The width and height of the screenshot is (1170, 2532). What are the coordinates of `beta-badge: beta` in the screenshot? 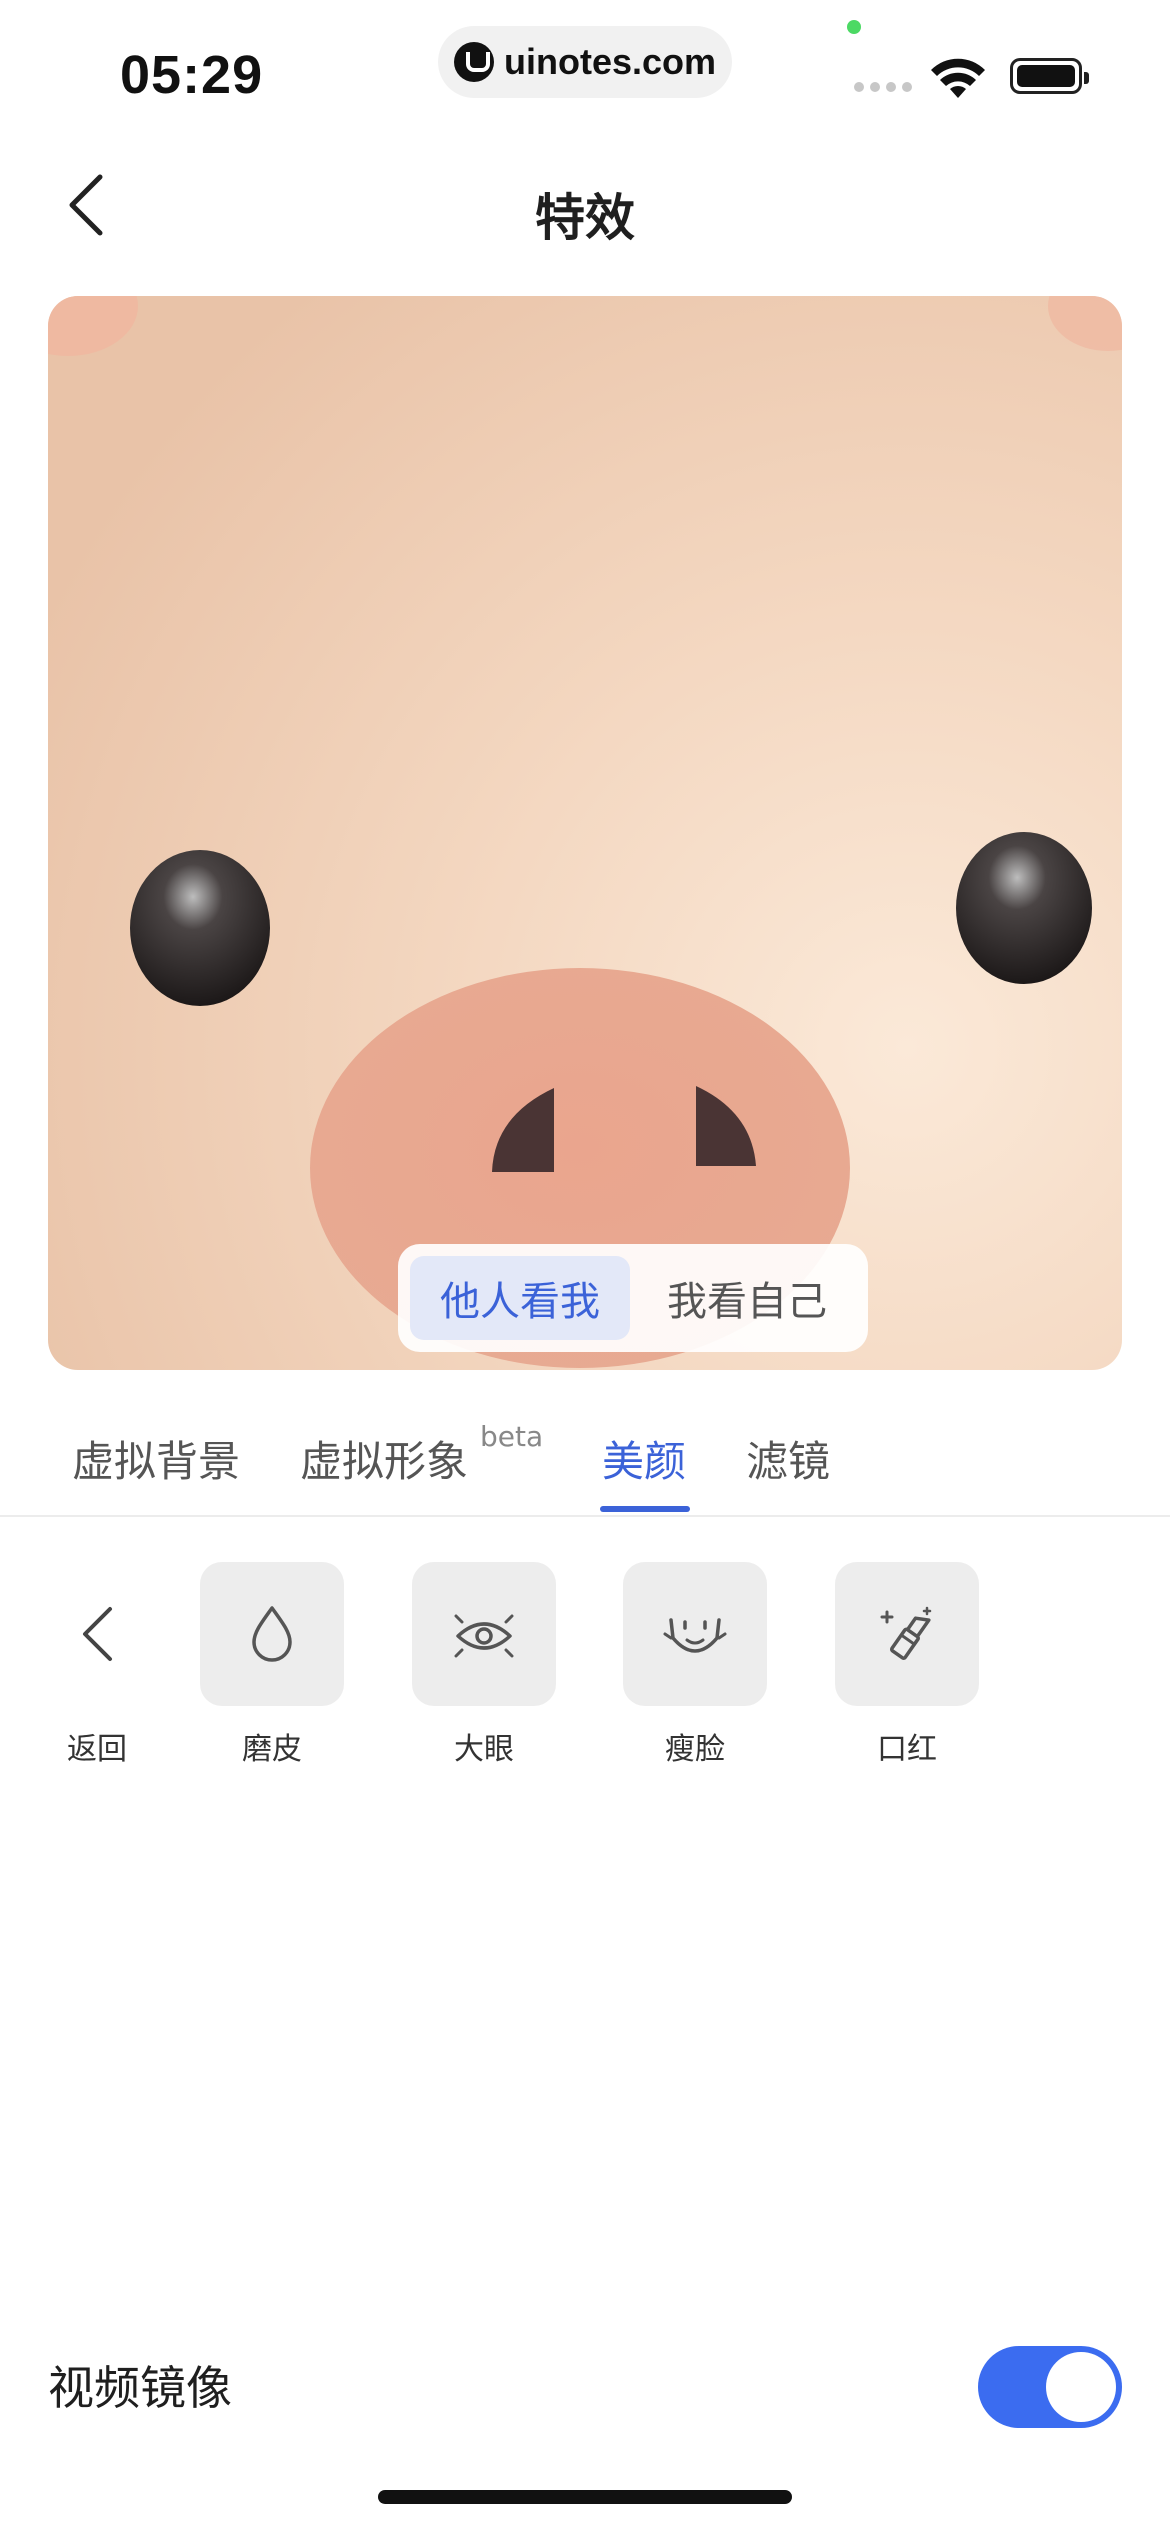 It's located at (512, 1436).